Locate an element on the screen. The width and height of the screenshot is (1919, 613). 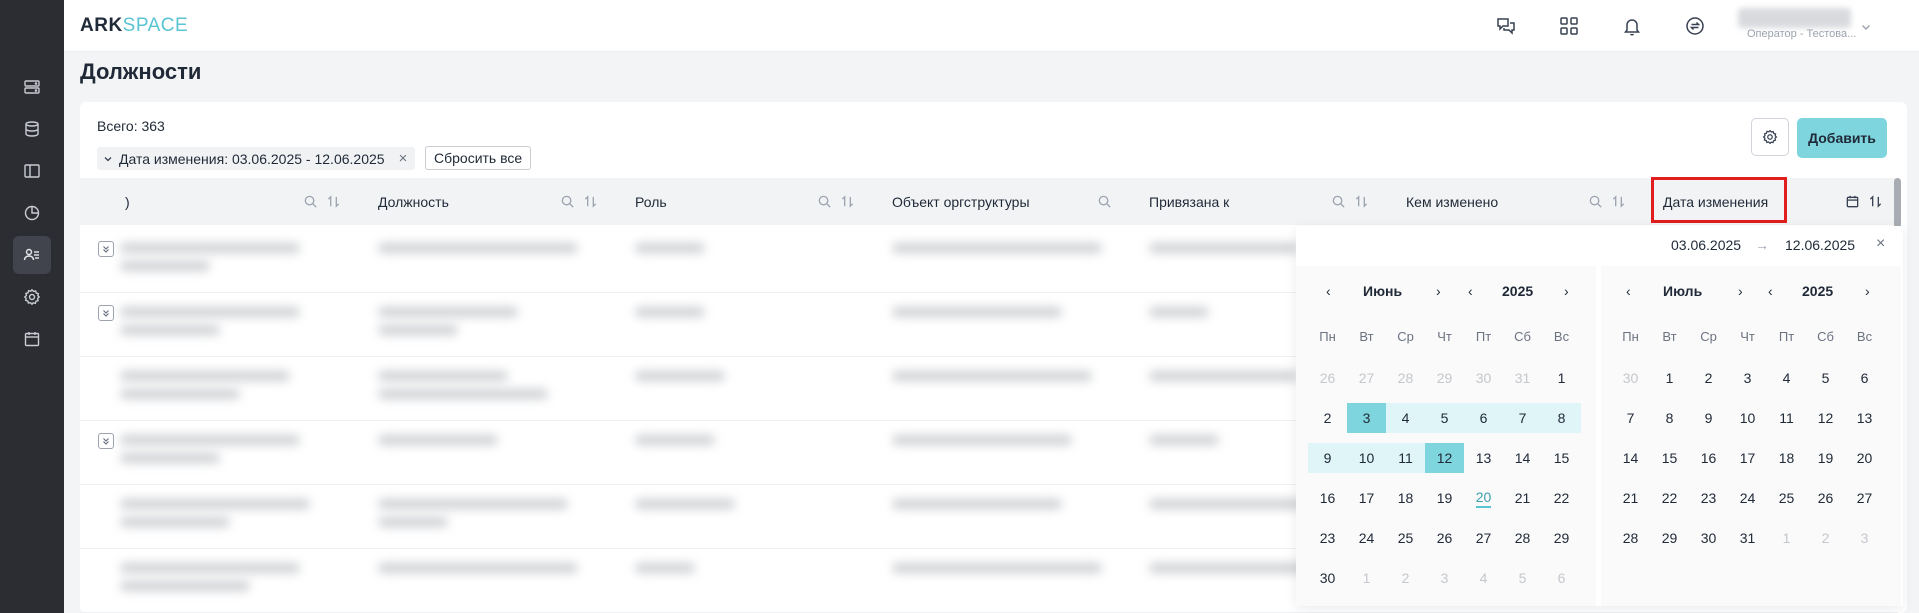
calendar-day: 2 is located at coordinates (1708, 378).